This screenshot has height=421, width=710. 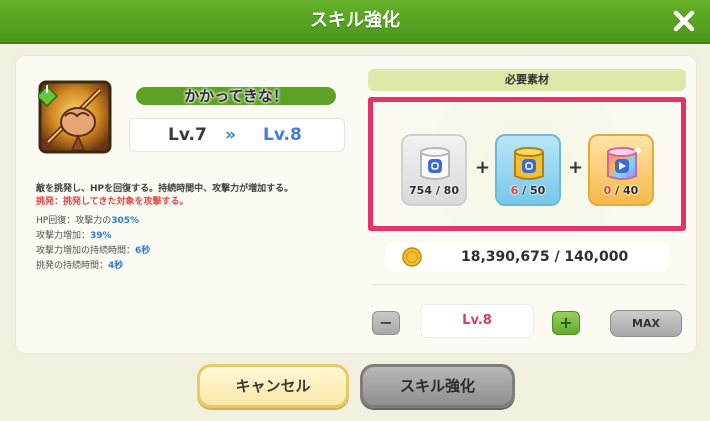 I want to click on material-count: 6 / 50, so click(x=528, y=190).